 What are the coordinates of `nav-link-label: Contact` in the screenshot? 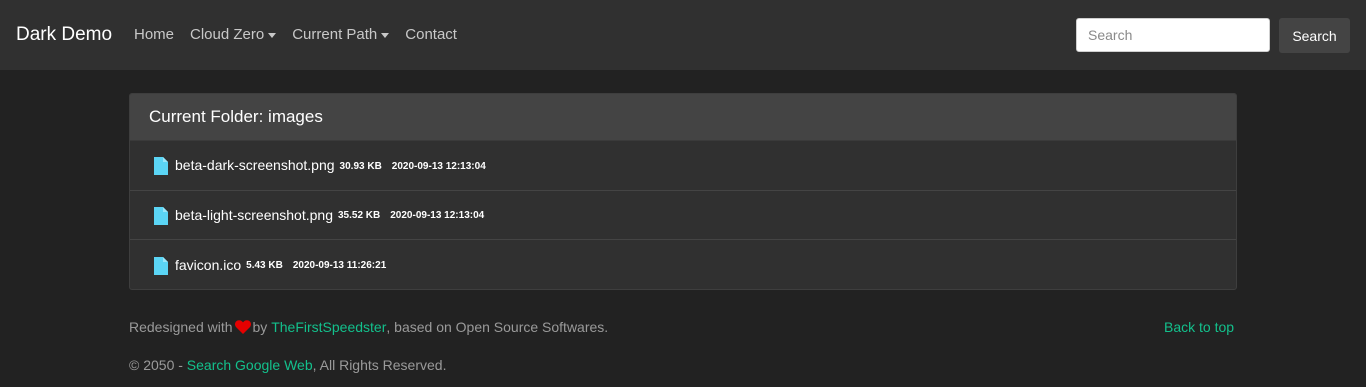 It's located at (431, 34).